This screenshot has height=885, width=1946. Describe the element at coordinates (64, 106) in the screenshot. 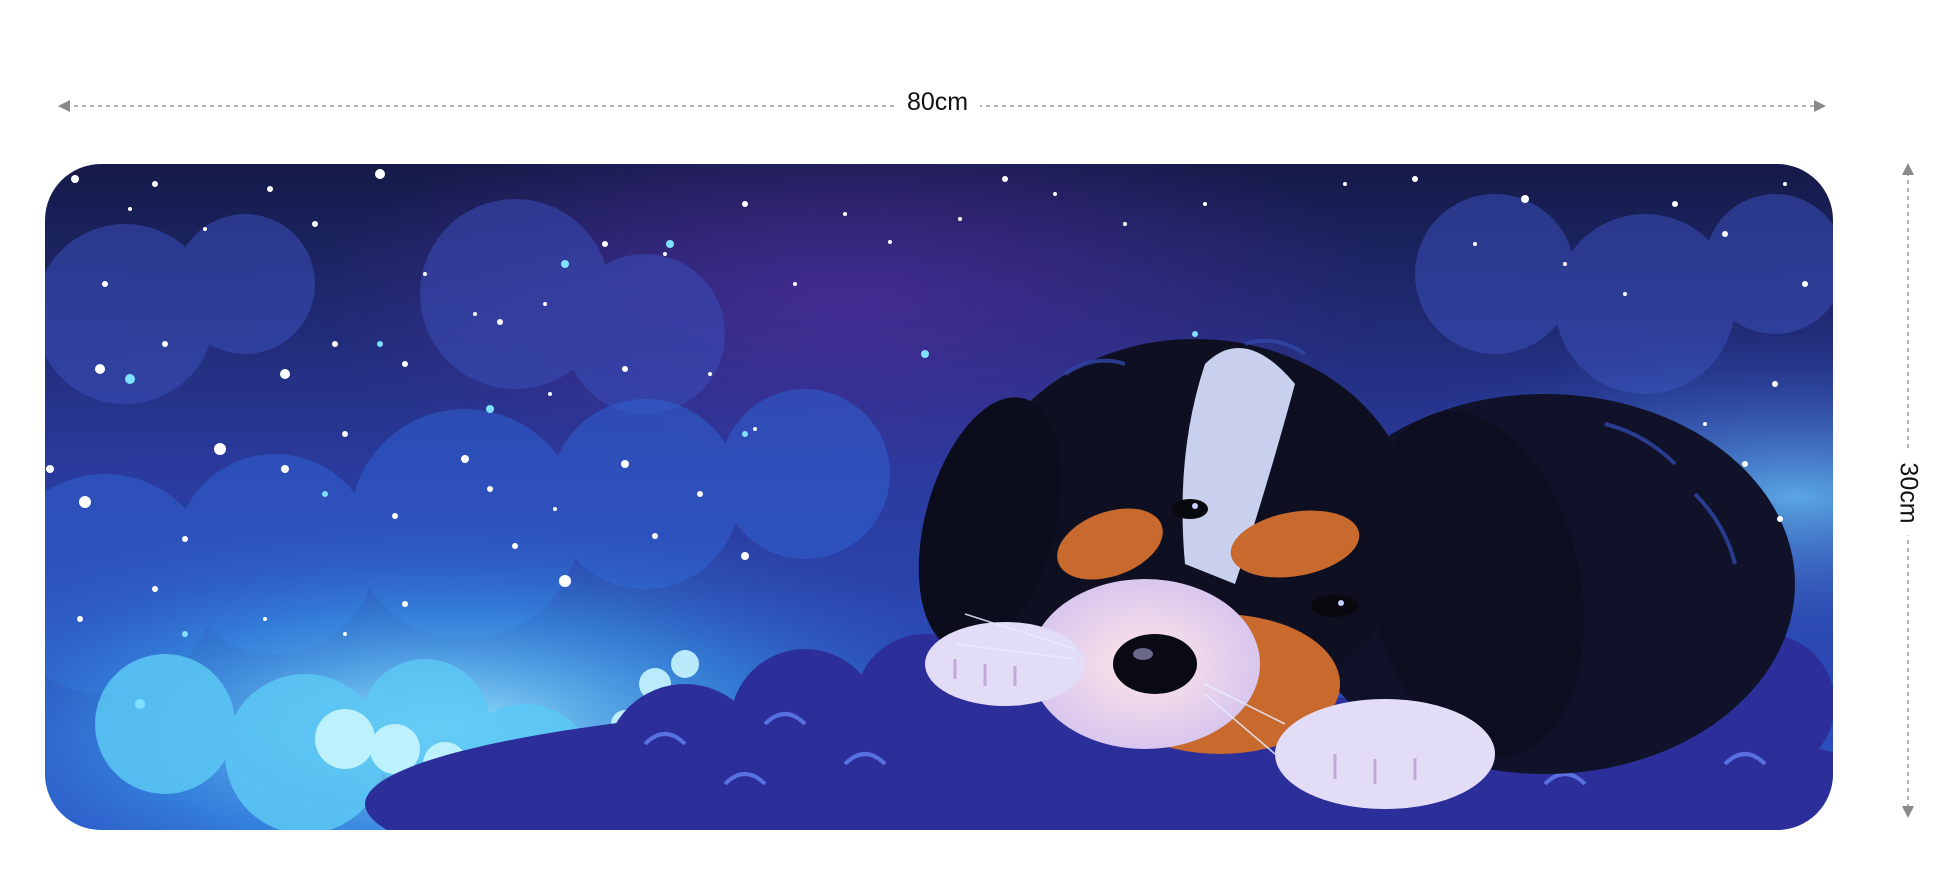

I see `left-arrow-icon` at that location.